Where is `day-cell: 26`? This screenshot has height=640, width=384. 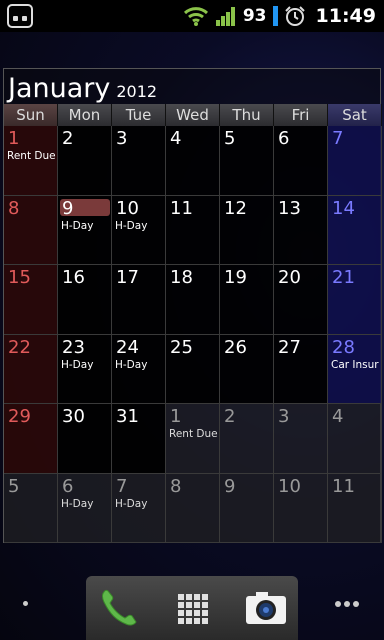 day-cell: 26 is located at coordinates (247, 369).